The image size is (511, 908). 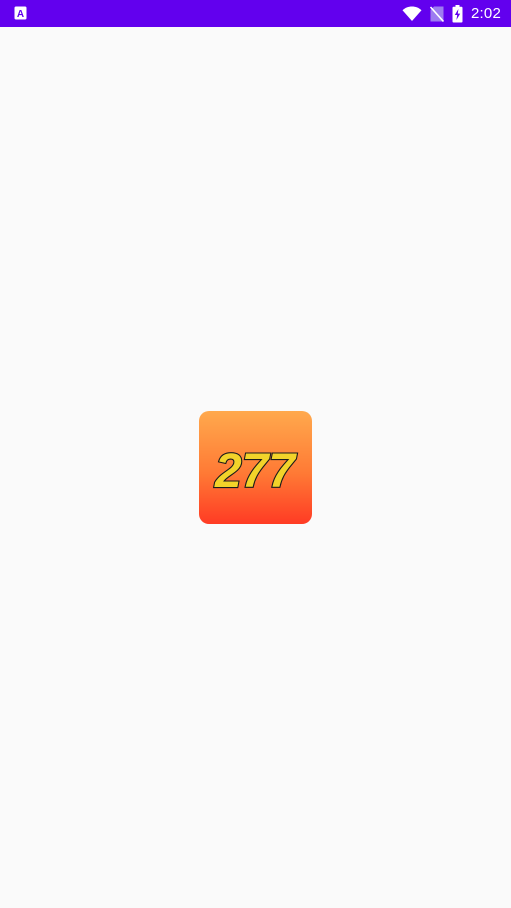 I want to click on status-time: 2:02, so click(x=486, y=13).